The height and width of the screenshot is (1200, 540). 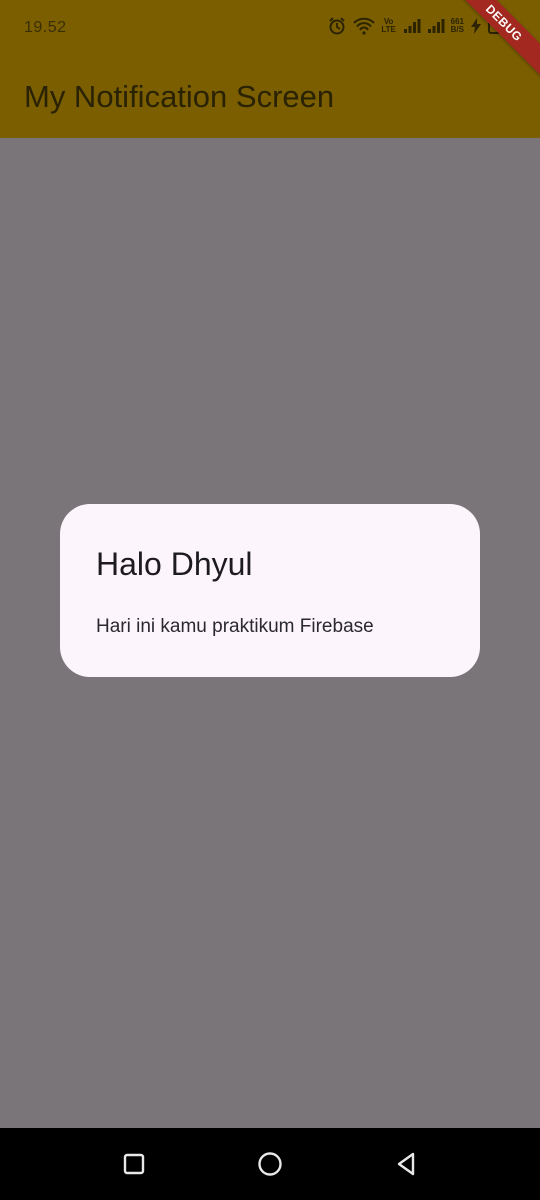 I want to click on alarm-icon, so click(x=337, y=26).